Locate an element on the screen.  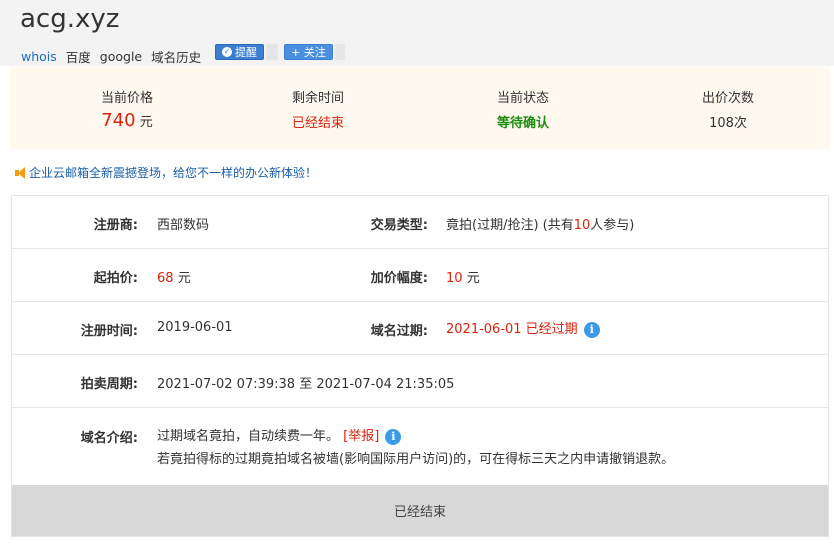
intro-text: 过期域名竟拍，自动续费一年。 is located at coordinates (248, 436).